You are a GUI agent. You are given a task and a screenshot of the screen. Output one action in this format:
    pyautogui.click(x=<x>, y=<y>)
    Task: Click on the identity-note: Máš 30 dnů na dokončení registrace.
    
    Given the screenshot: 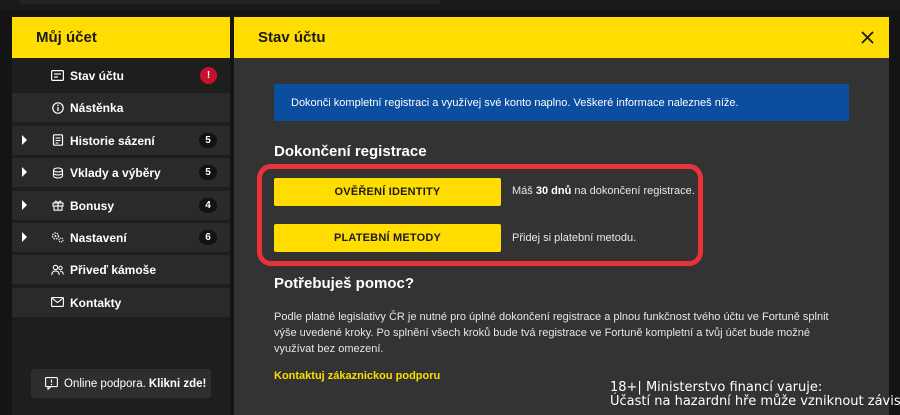 What is the action you would take?
    pyautogui.click(x=603, y=191)
    